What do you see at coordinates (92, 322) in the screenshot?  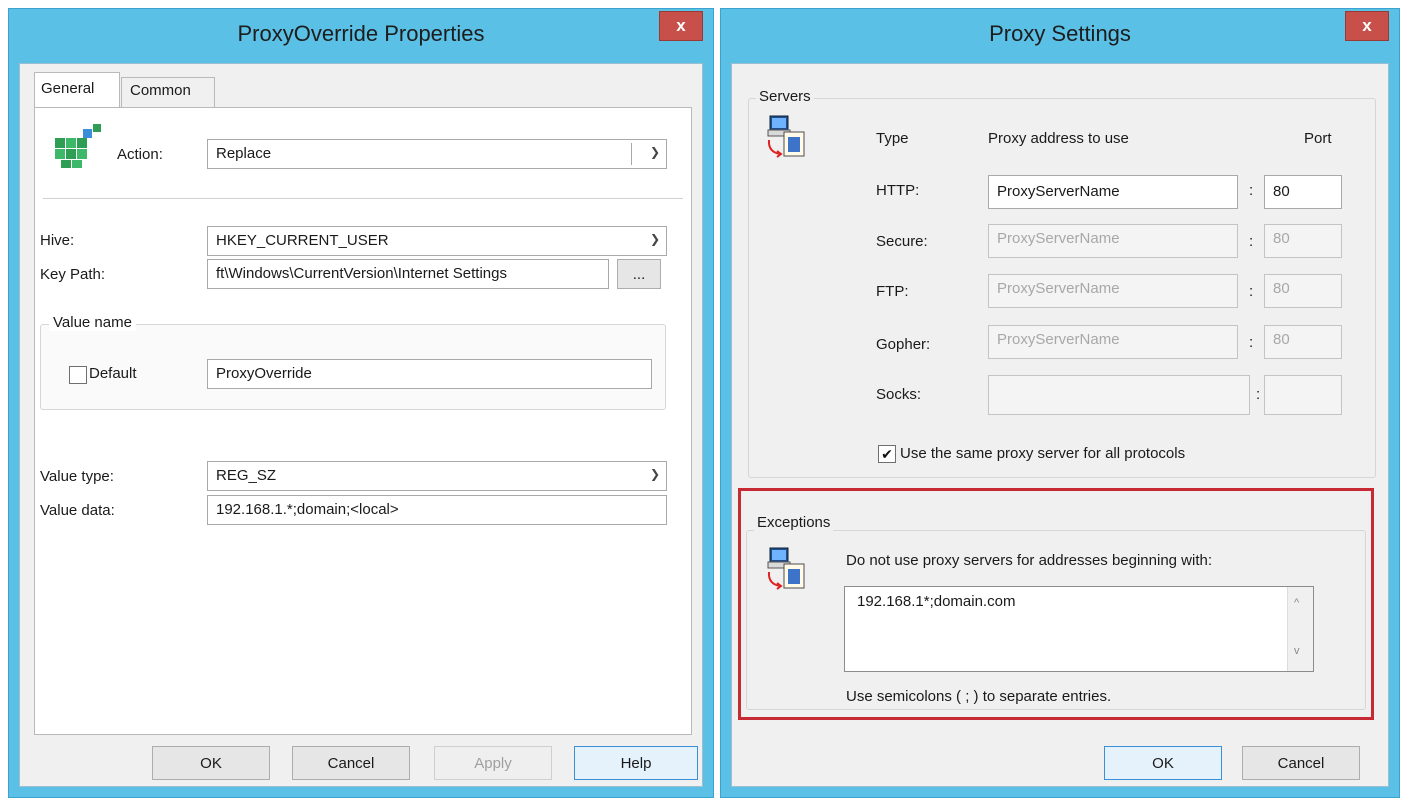 I see `value-name-group-label: Value name` at bounding box center [92, 322].